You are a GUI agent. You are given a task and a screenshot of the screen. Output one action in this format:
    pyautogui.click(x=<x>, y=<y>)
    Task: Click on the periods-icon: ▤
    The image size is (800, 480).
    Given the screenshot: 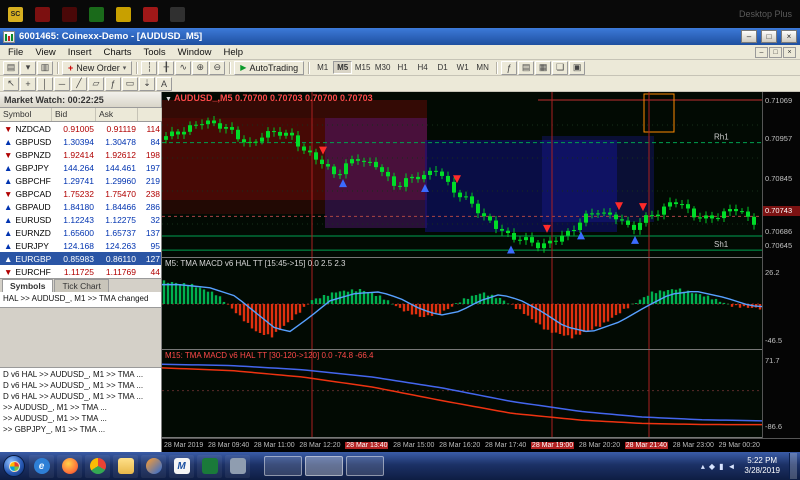 What is the action you would take?
    pyautogui.click(x=526, y=67)
    